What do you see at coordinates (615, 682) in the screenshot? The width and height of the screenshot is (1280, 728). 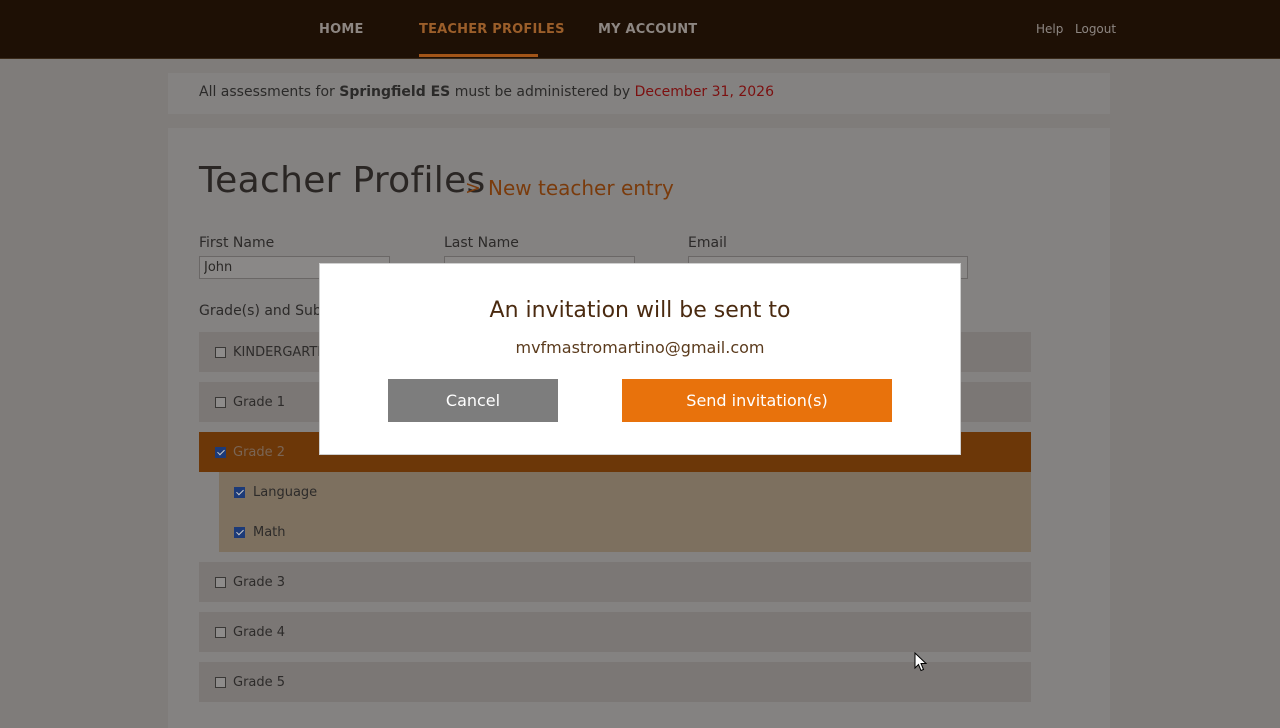 I see `grade-row-5: Grade 5` at bounding box center [615, 682].